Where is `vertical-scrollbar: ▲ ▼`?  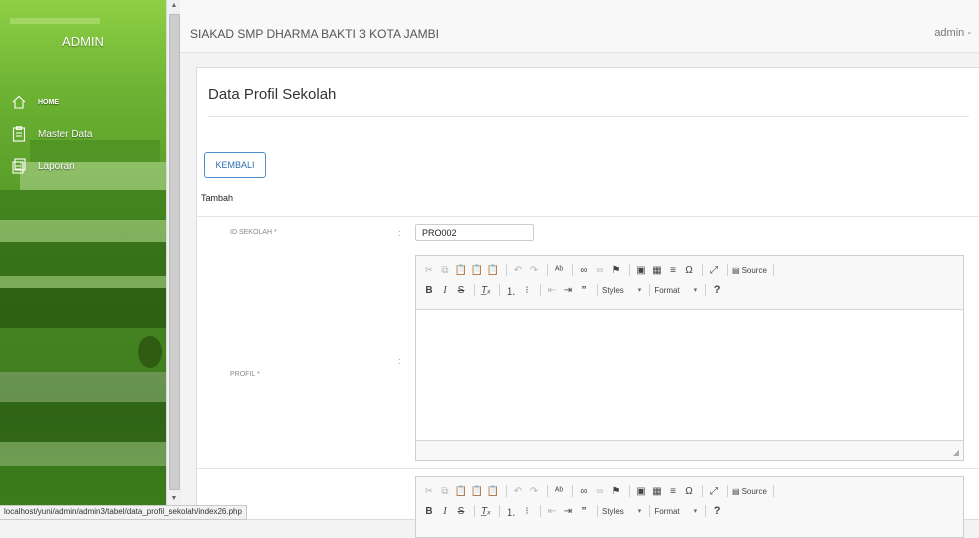 vertical-scrollbar: ▲ ▼ is located at coordinates (173, 252).